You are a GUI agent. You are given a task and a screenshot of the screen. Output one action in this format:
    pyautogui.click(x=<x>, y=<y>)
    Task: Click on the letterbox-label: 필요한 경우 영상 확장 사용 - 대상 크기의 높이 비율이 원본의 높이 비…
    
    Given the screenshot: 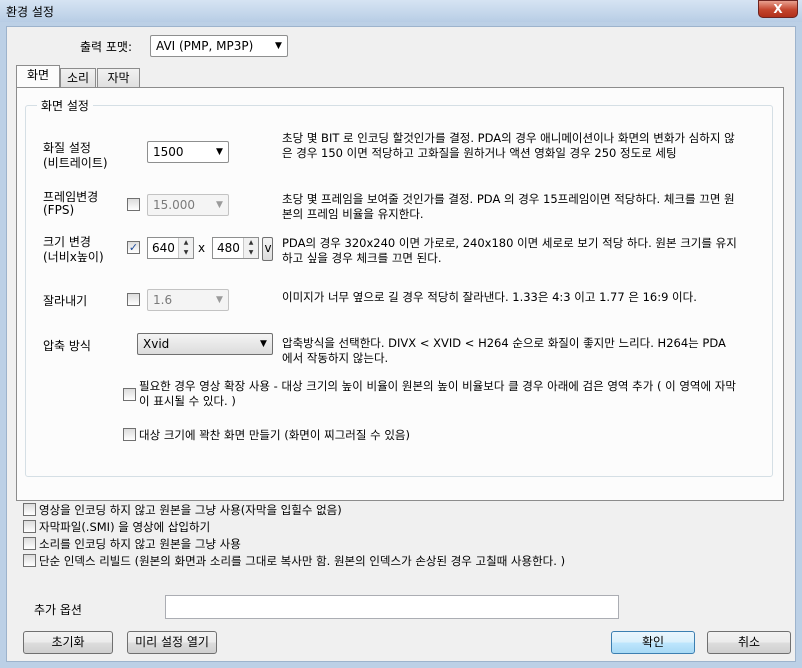 What is the action you would take?
    pyautogui.click(x=437, y=393)
    